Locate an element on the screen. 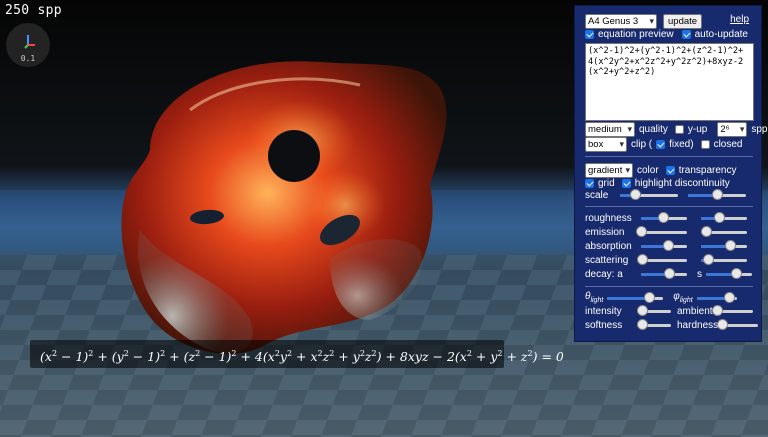 This screenshot has width=768, height=437. quality-select: medium is located at coordinates (610, 129).